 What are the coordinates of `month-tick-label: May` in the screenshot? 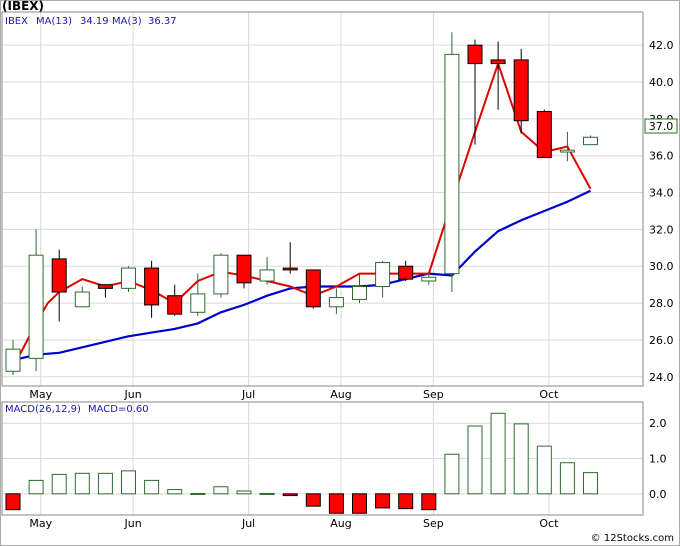 It's located at (40, 394).